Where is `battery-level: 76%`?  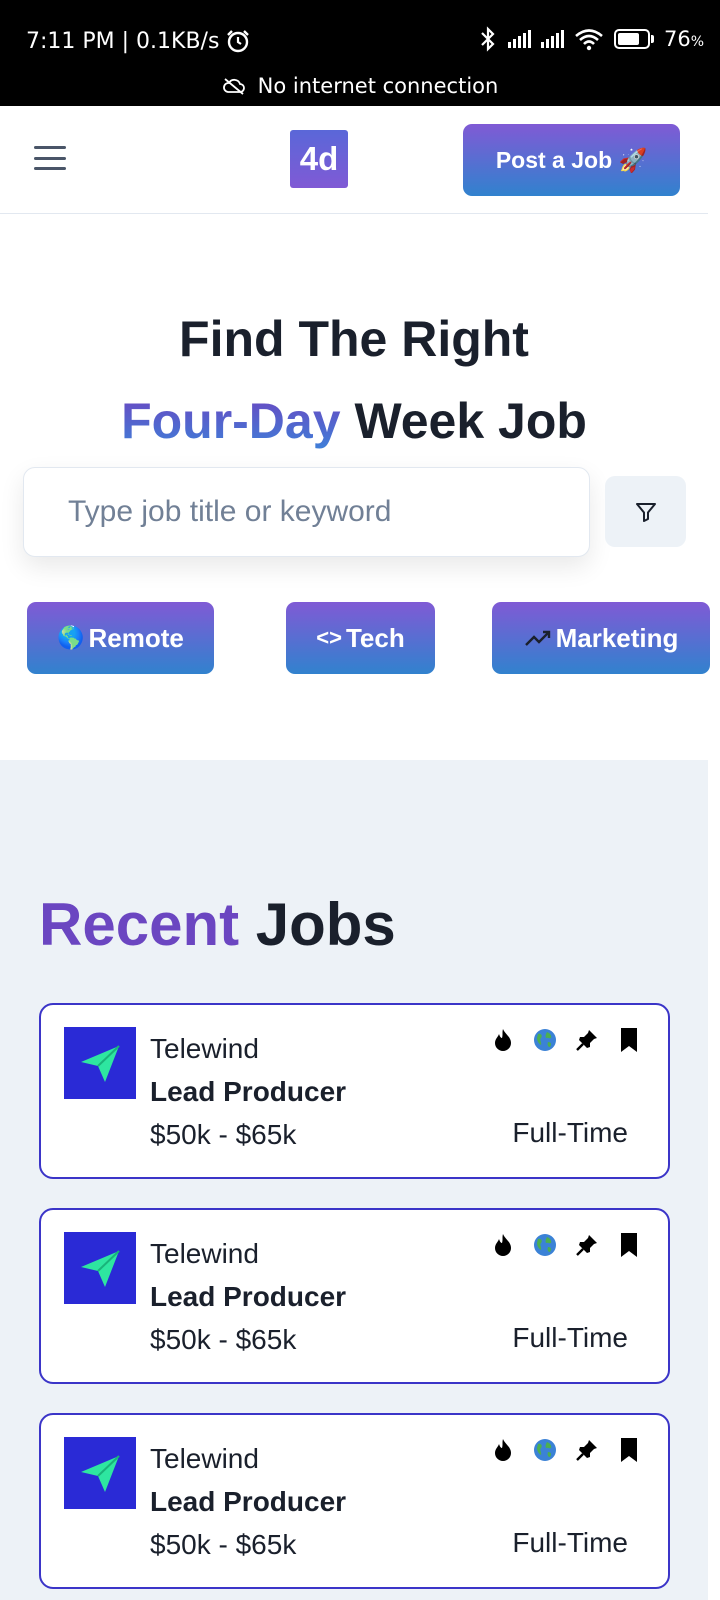
battery-level: 76% is located at coordinates (683, 39).